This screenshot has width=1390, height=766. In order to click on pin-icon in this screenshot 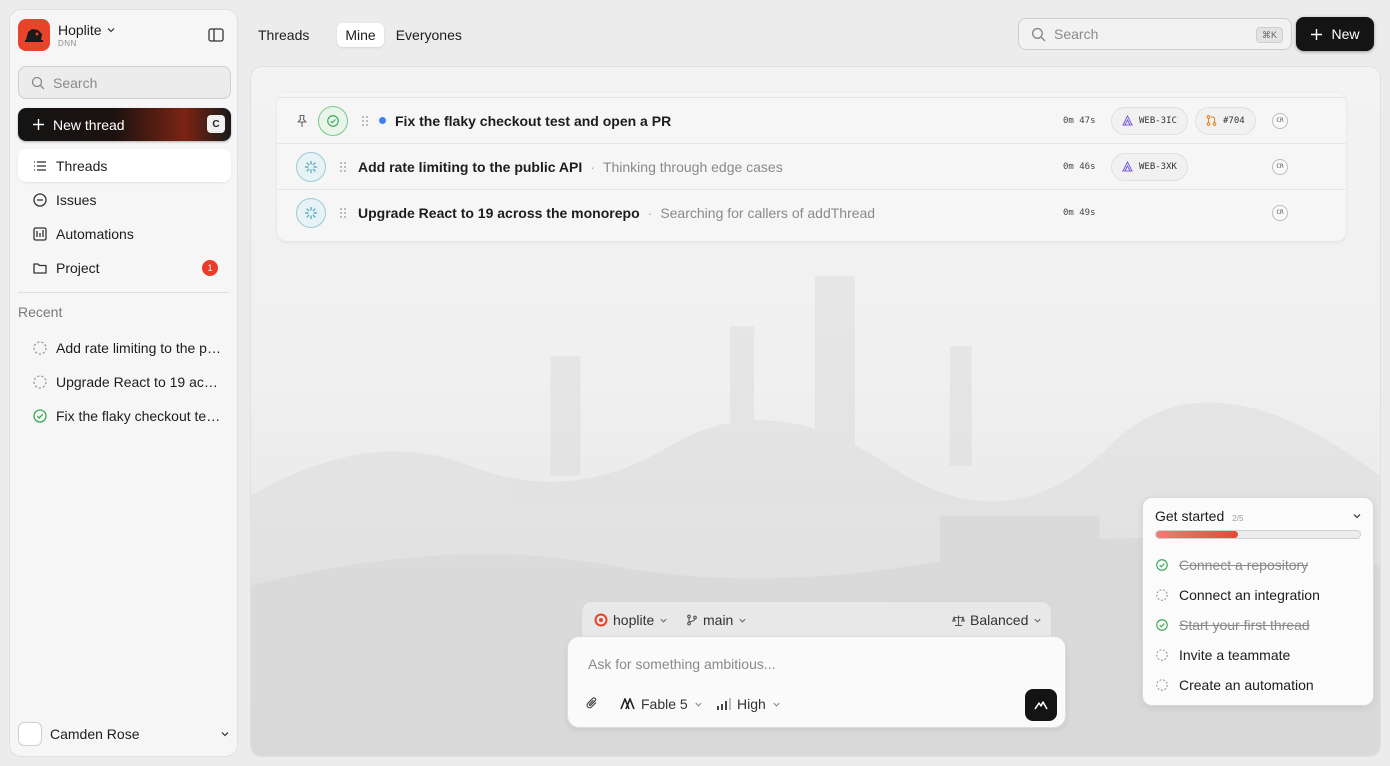, I will do `click(302, 121)`.